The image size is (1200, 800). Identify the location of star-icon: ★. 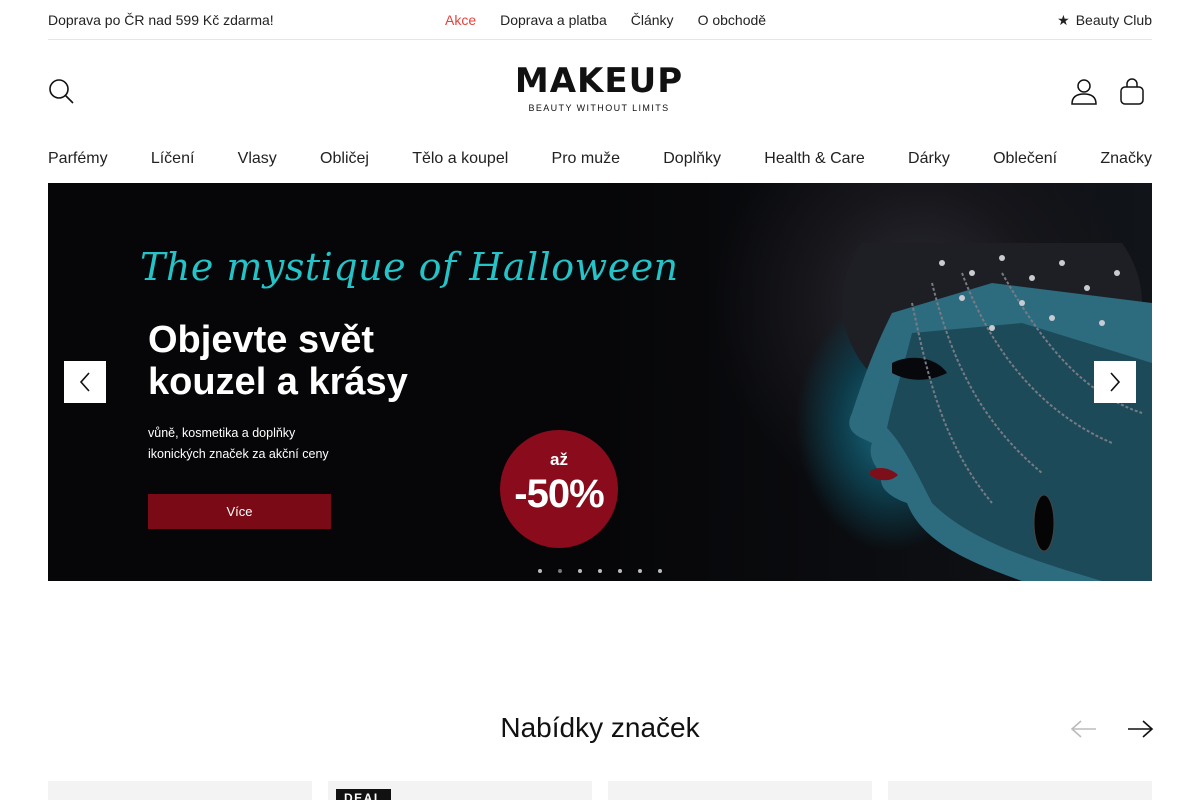
(1063, 20).